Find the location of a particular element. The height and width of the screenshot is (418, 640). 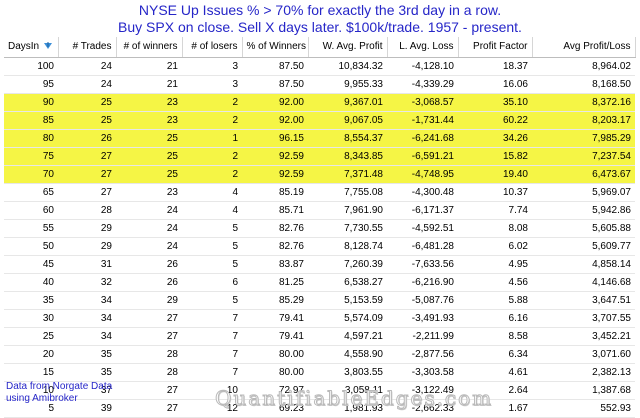

column-header-profit-factor: Profit Factor is located at coordinates (495, 47).